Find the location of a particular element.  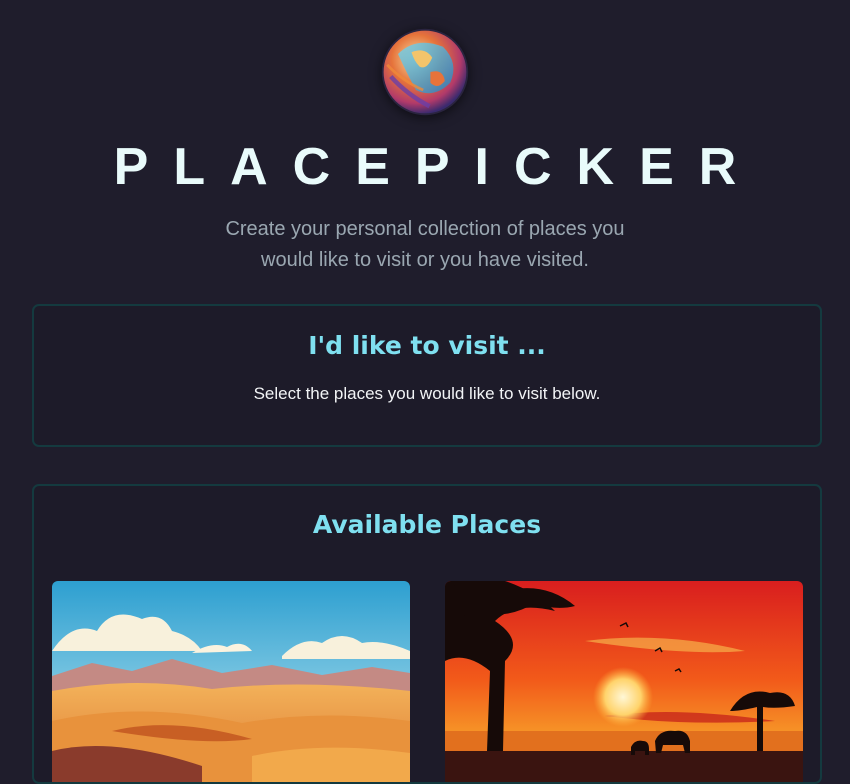

desert-dunes-illustration is located at coordinates (231, 681).